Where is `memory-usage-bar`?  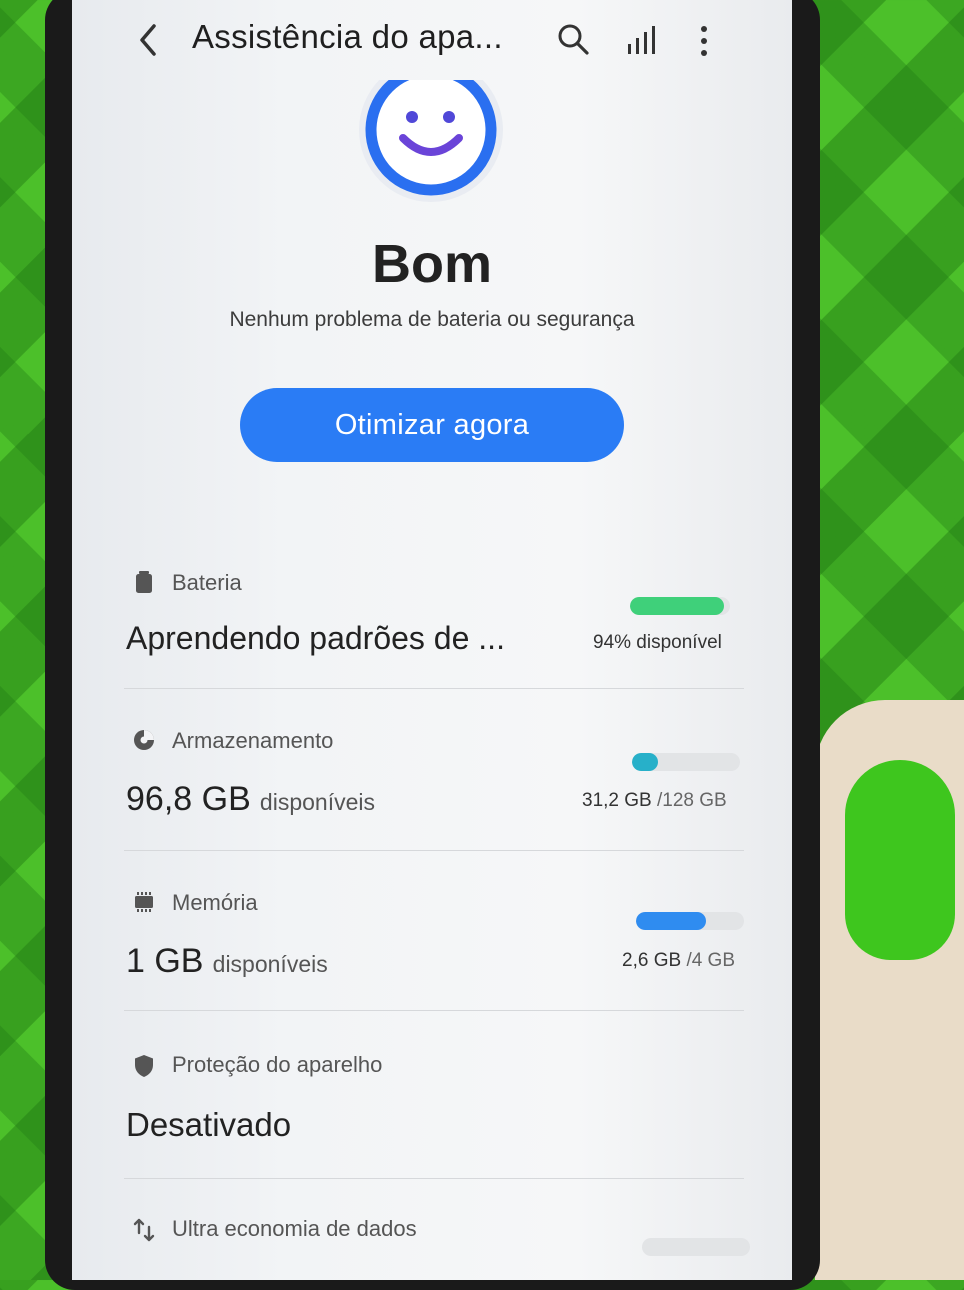 memory-usage-bar is located at coordinates (690, 921).